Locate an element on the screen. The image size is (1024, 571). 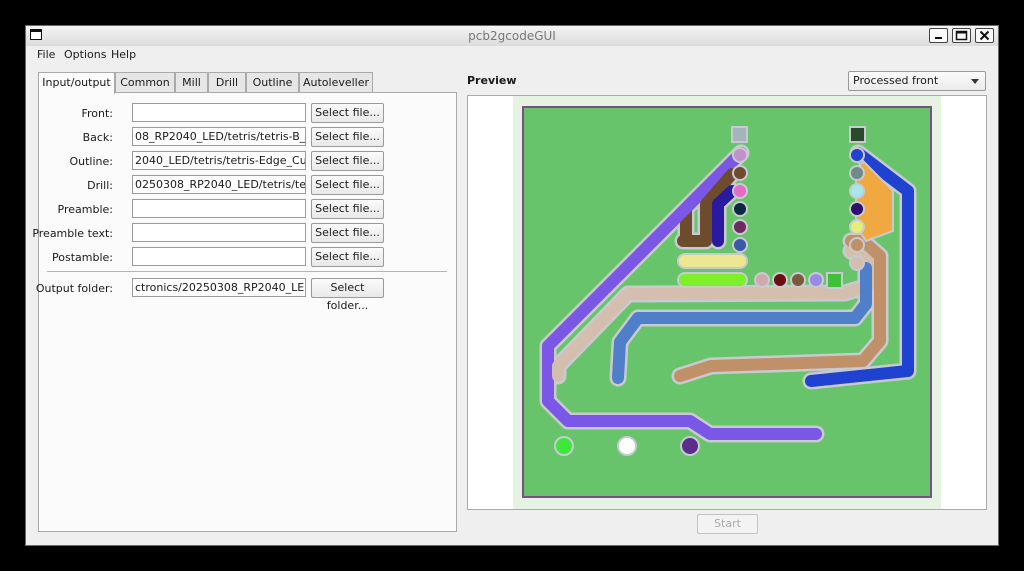
maximize-icon is located at coordinates (961, 35).